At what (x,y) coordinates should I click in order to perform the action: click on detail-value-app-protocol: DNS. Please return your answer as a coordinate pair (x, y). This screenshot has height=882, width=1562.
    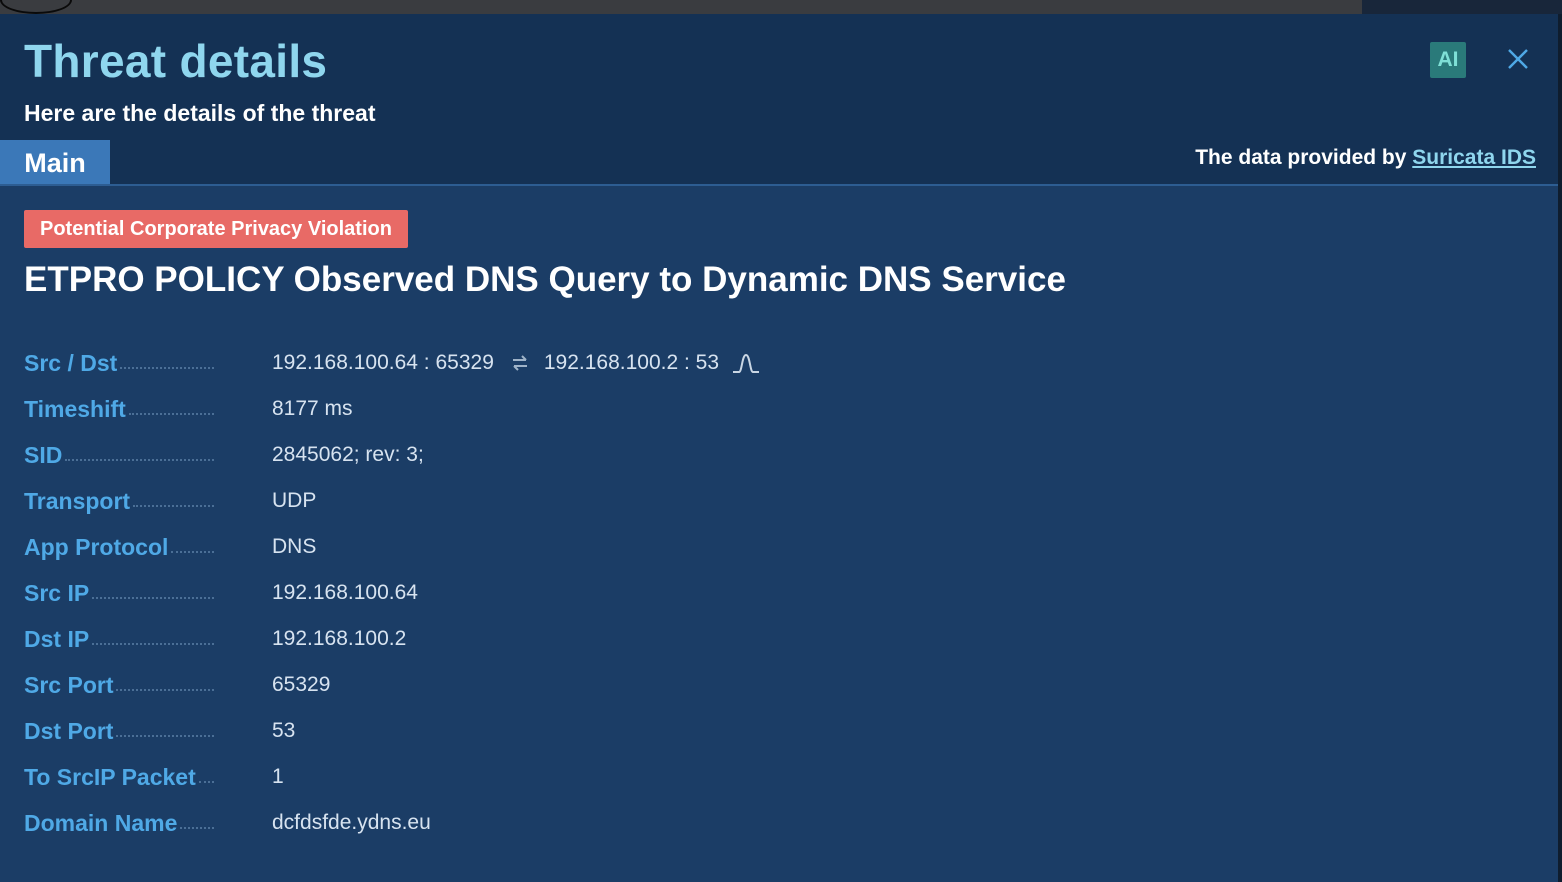
    Looking at the image, I should click on (294, 546).